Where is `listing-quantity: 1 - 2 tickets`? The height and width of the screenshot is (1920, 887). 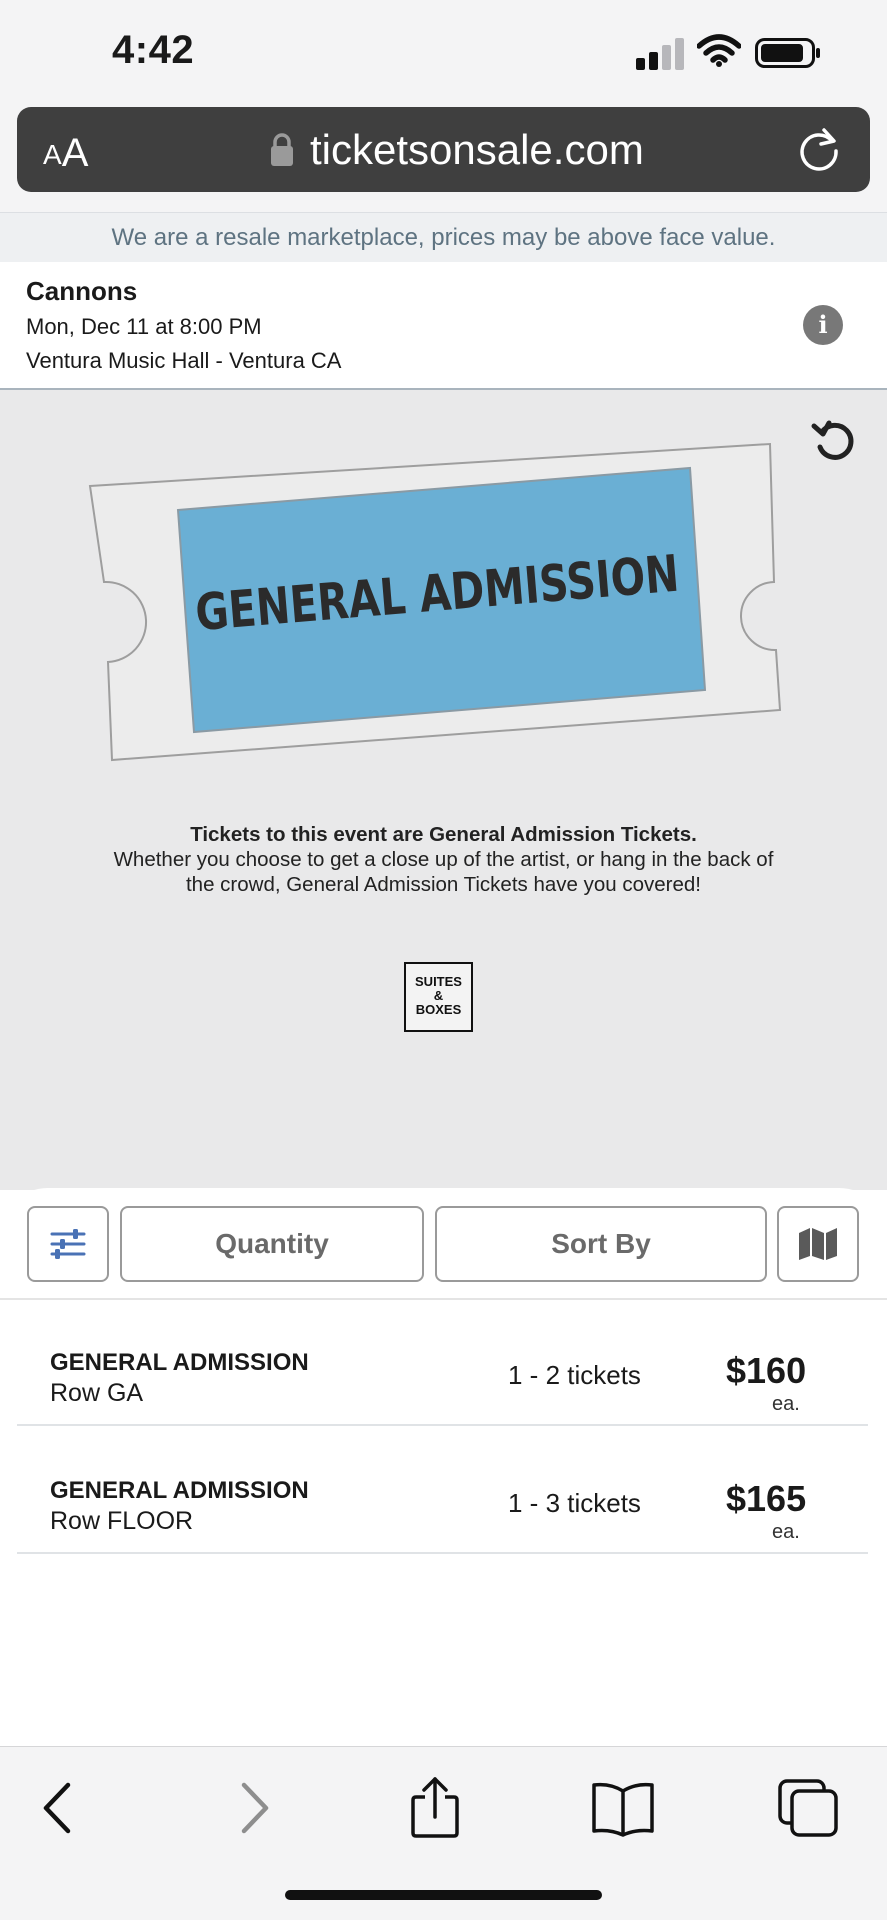
listing-quantity: 1 - 2 tickets is located at coordinates (574, 1375).